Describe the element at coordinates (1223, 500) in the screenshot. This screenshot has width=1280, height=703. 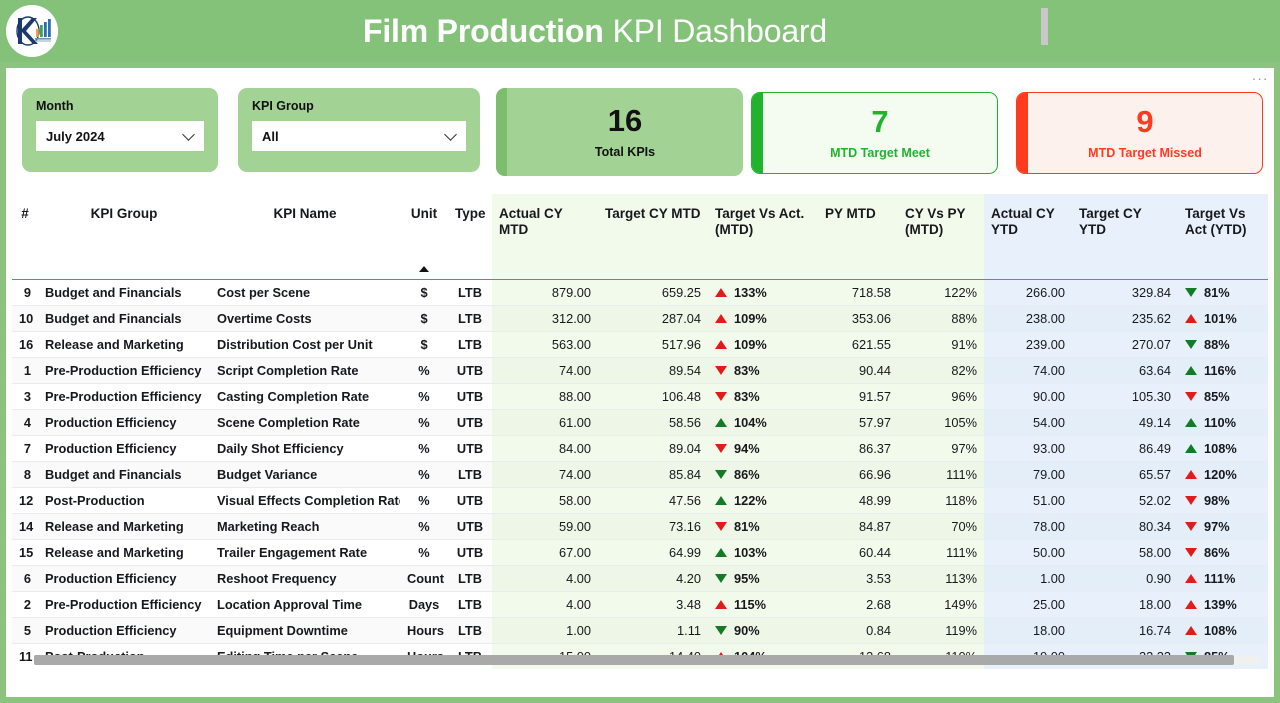
I see `cell-tva_ytd: 98%` at that location.